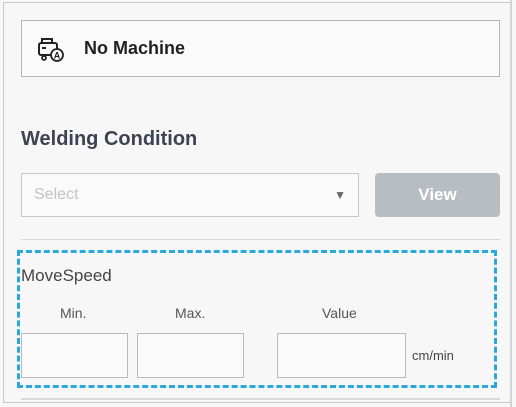  Describe the element at coordinates (190, 313) in the screenshot. I see `max-label: Max.` at that location.